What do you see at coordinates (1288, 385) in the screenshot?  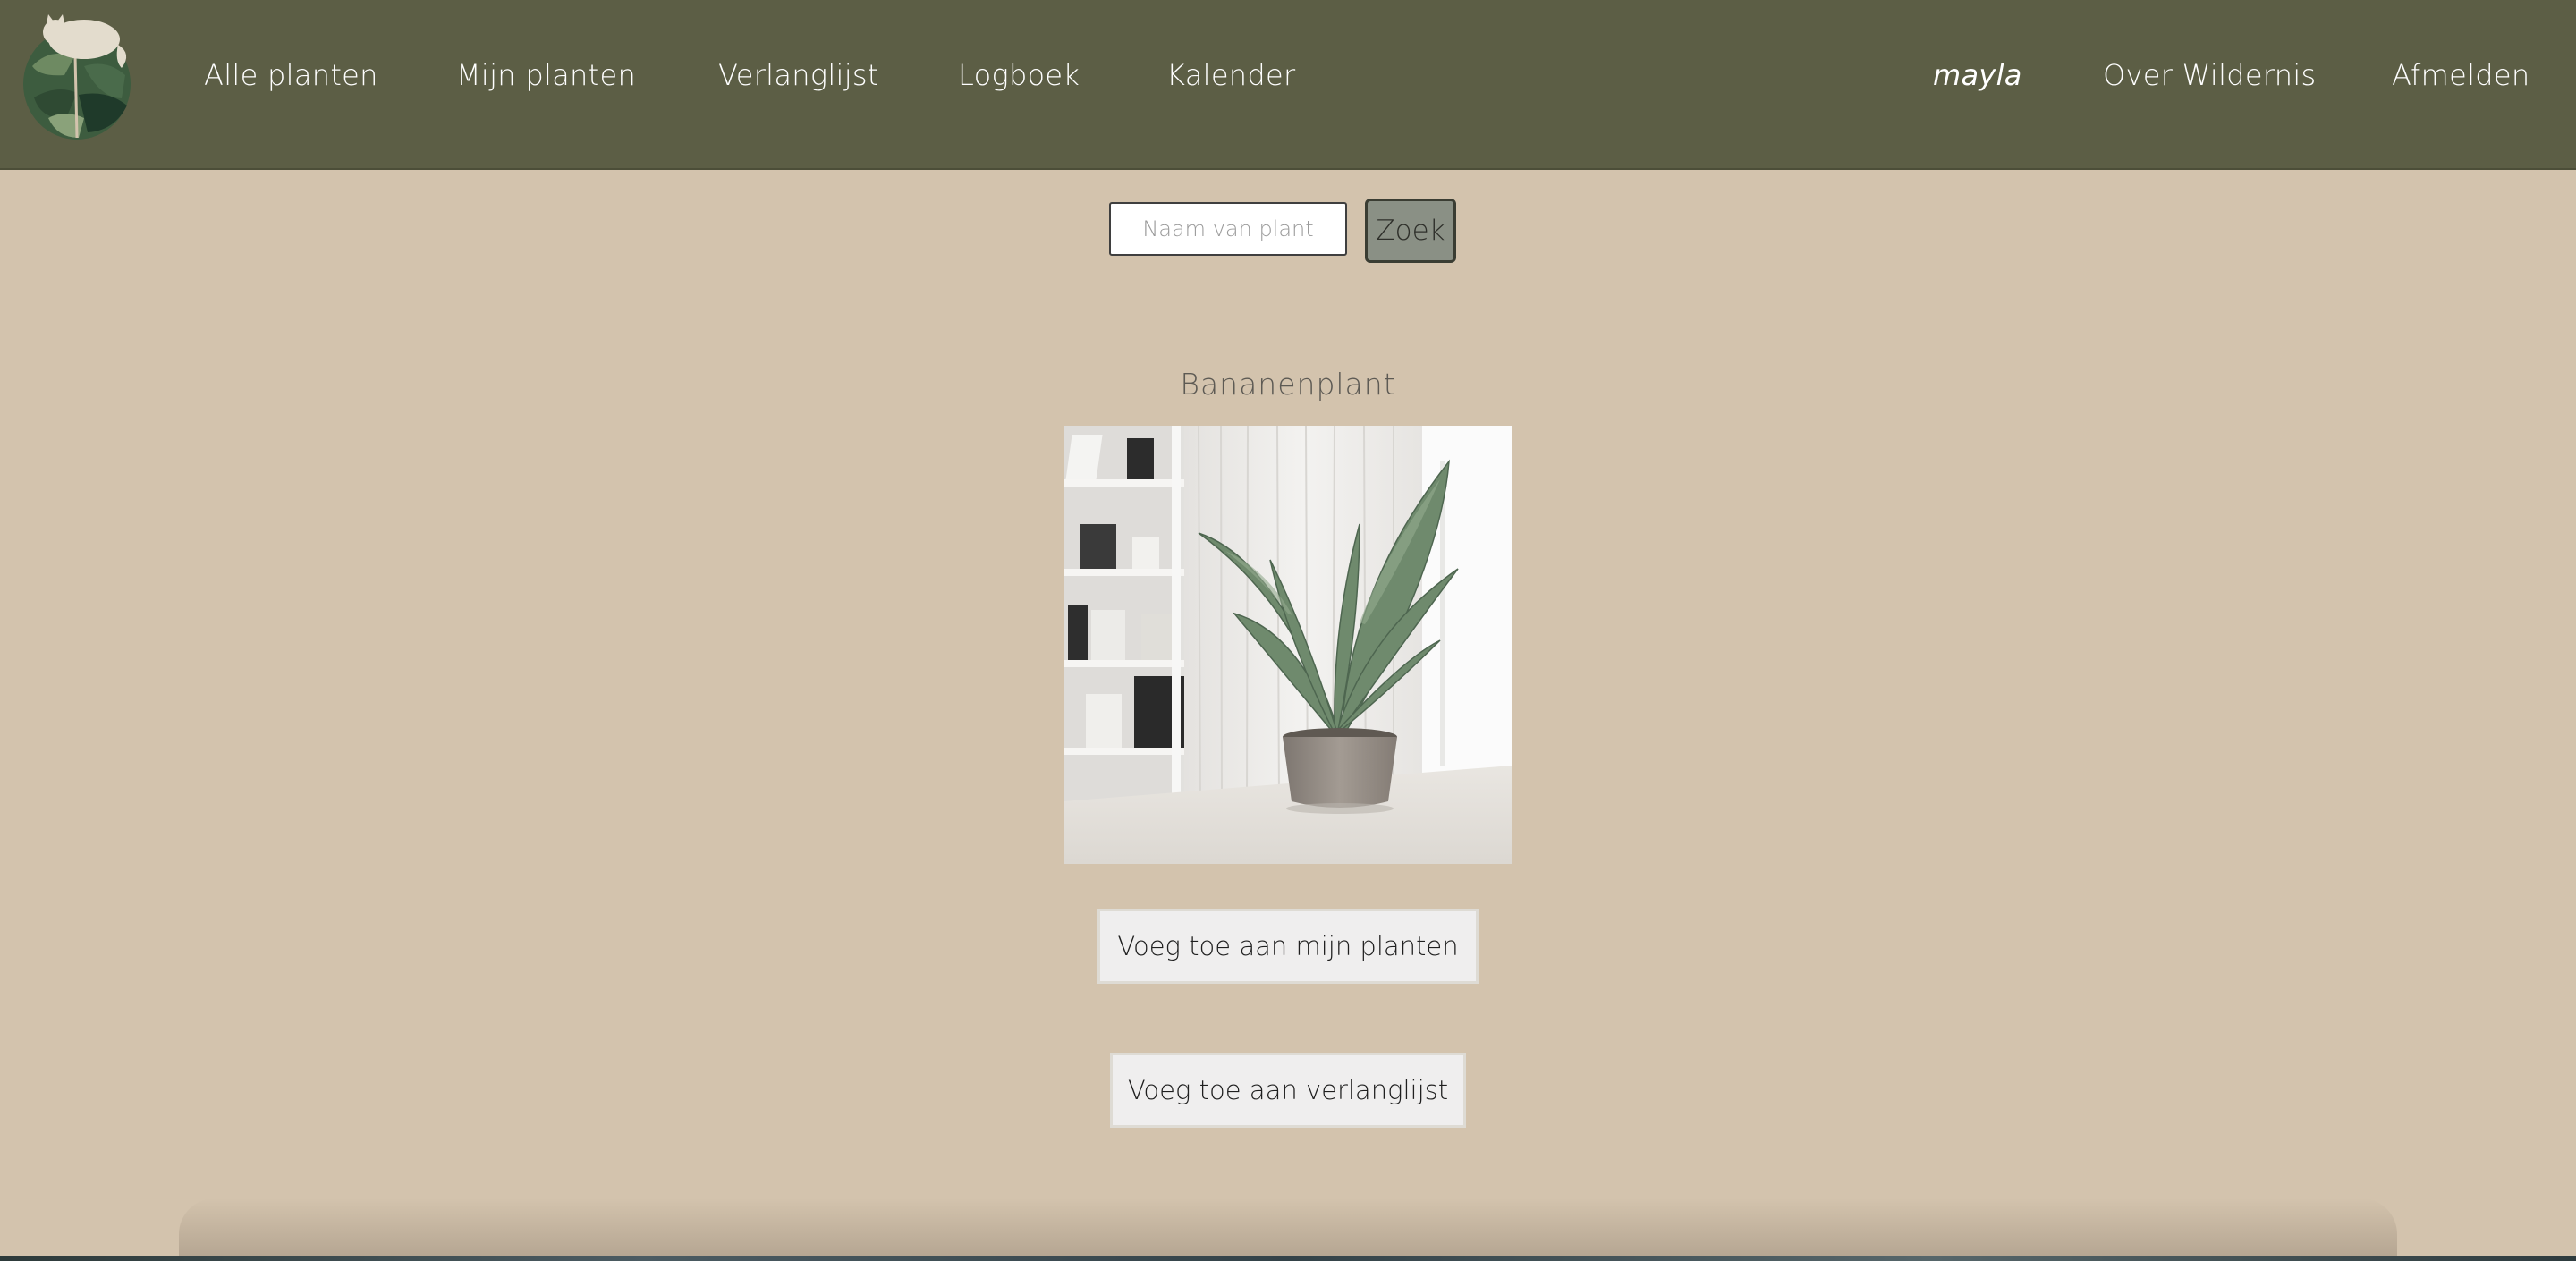 I see `plant-title: Bananenplant` at bounding box center [1288, 385].